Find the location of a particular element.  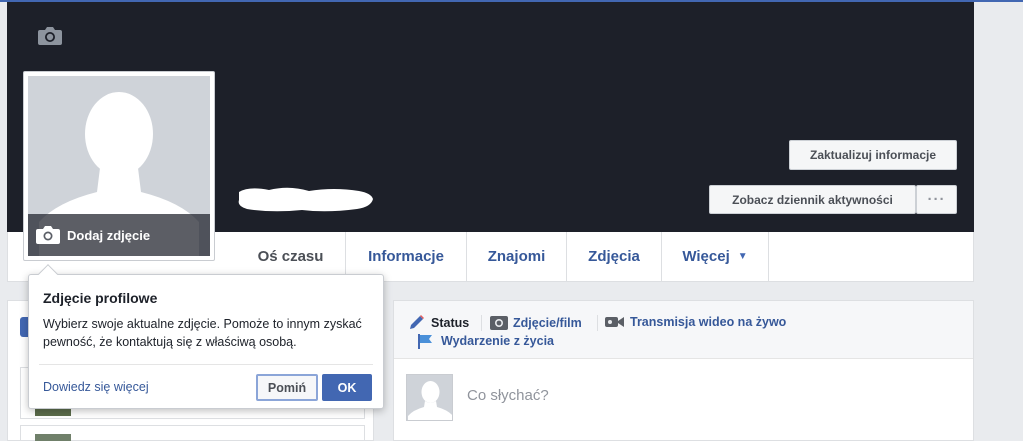

life-event-label: Wydarzenie z życia is located at coordinates (498, 341).